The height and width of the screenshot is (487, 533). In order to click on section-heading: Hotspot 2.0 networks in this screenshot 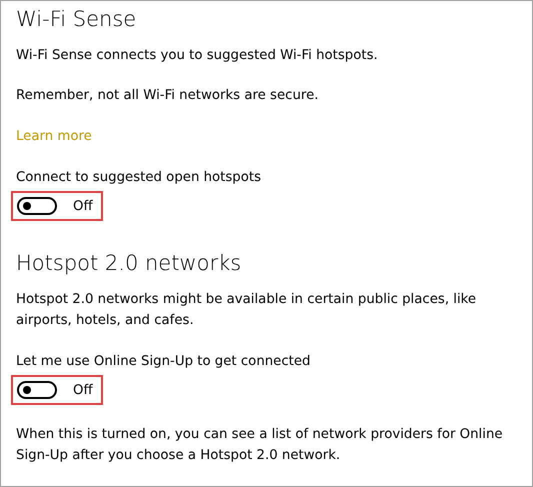, I will do `click(129, 263)`.